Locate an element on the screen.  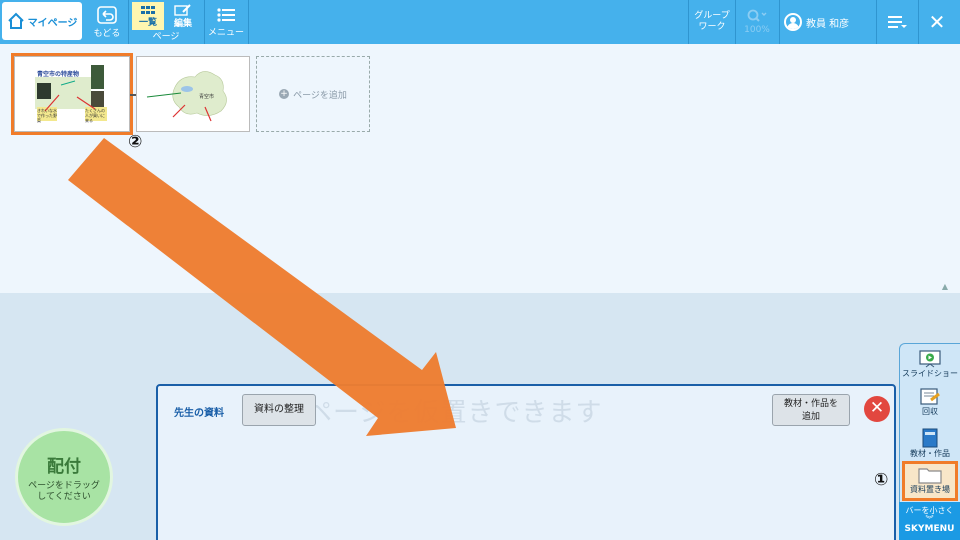
tray-title: 先生の資料 is located at coordinates (199, 413).